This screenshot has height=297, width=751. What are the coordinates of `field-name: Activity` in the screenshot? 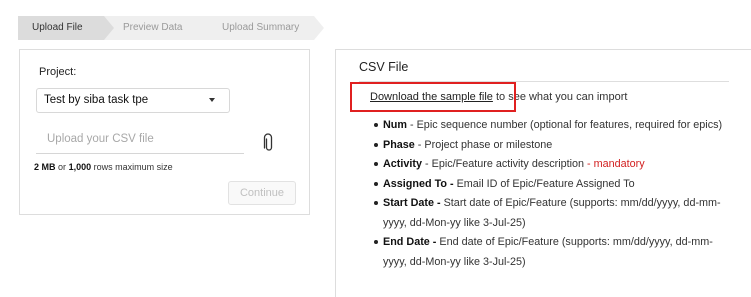 It's located at (403, 164).